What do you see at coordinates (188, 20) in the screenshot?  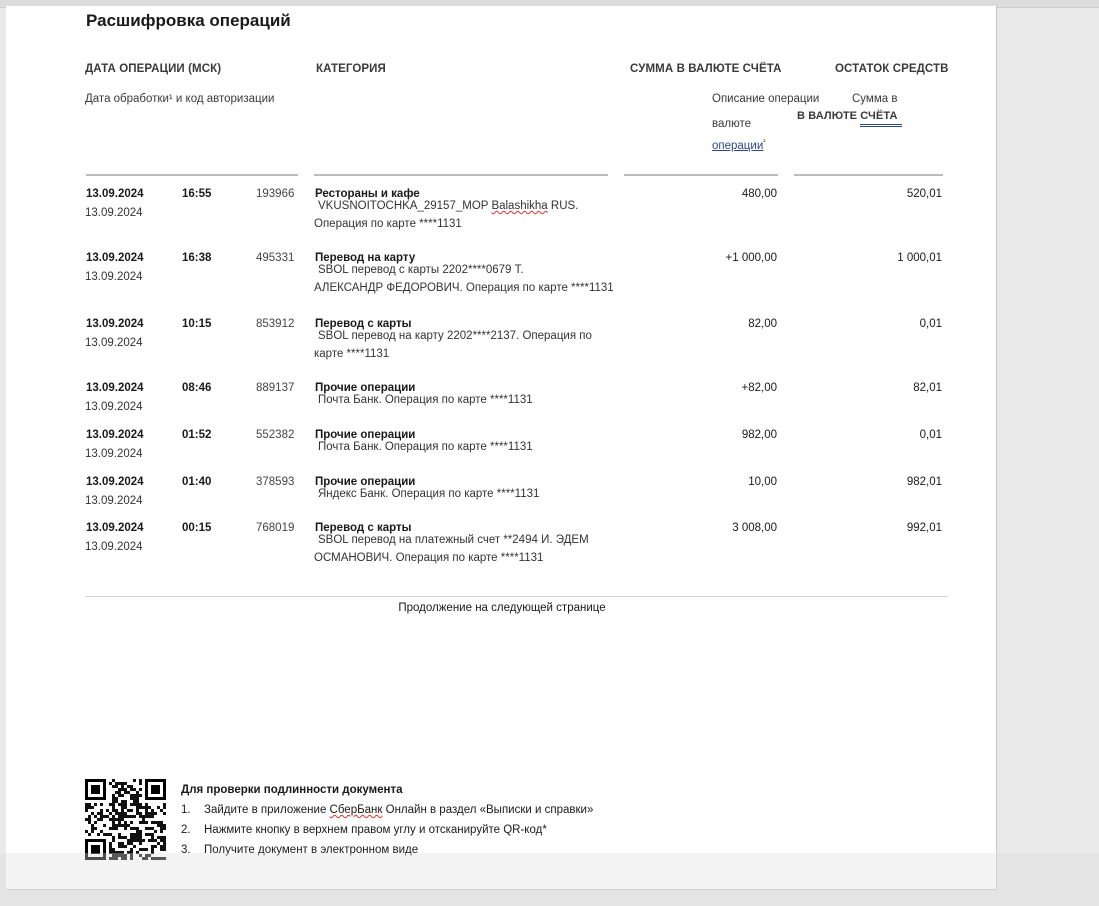 I see `page-title: Расшифровка операций` at bounding box center [188, 20].